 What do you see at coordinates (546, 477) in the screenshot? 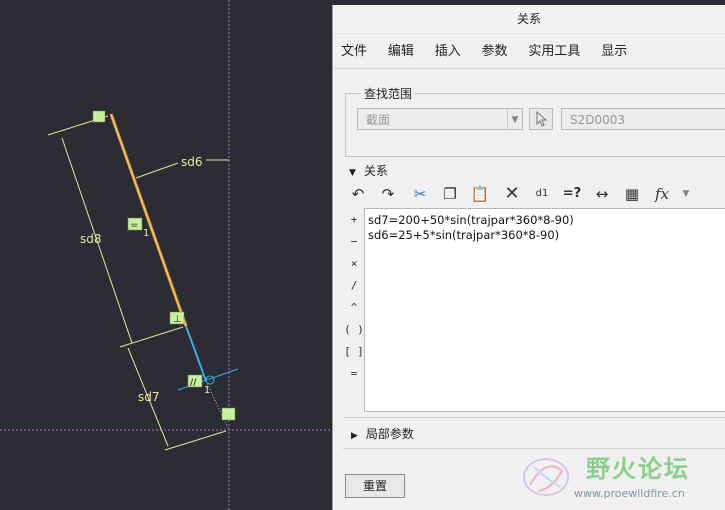
I see `watermark-logo-icon` at bounding box center [546, 477].